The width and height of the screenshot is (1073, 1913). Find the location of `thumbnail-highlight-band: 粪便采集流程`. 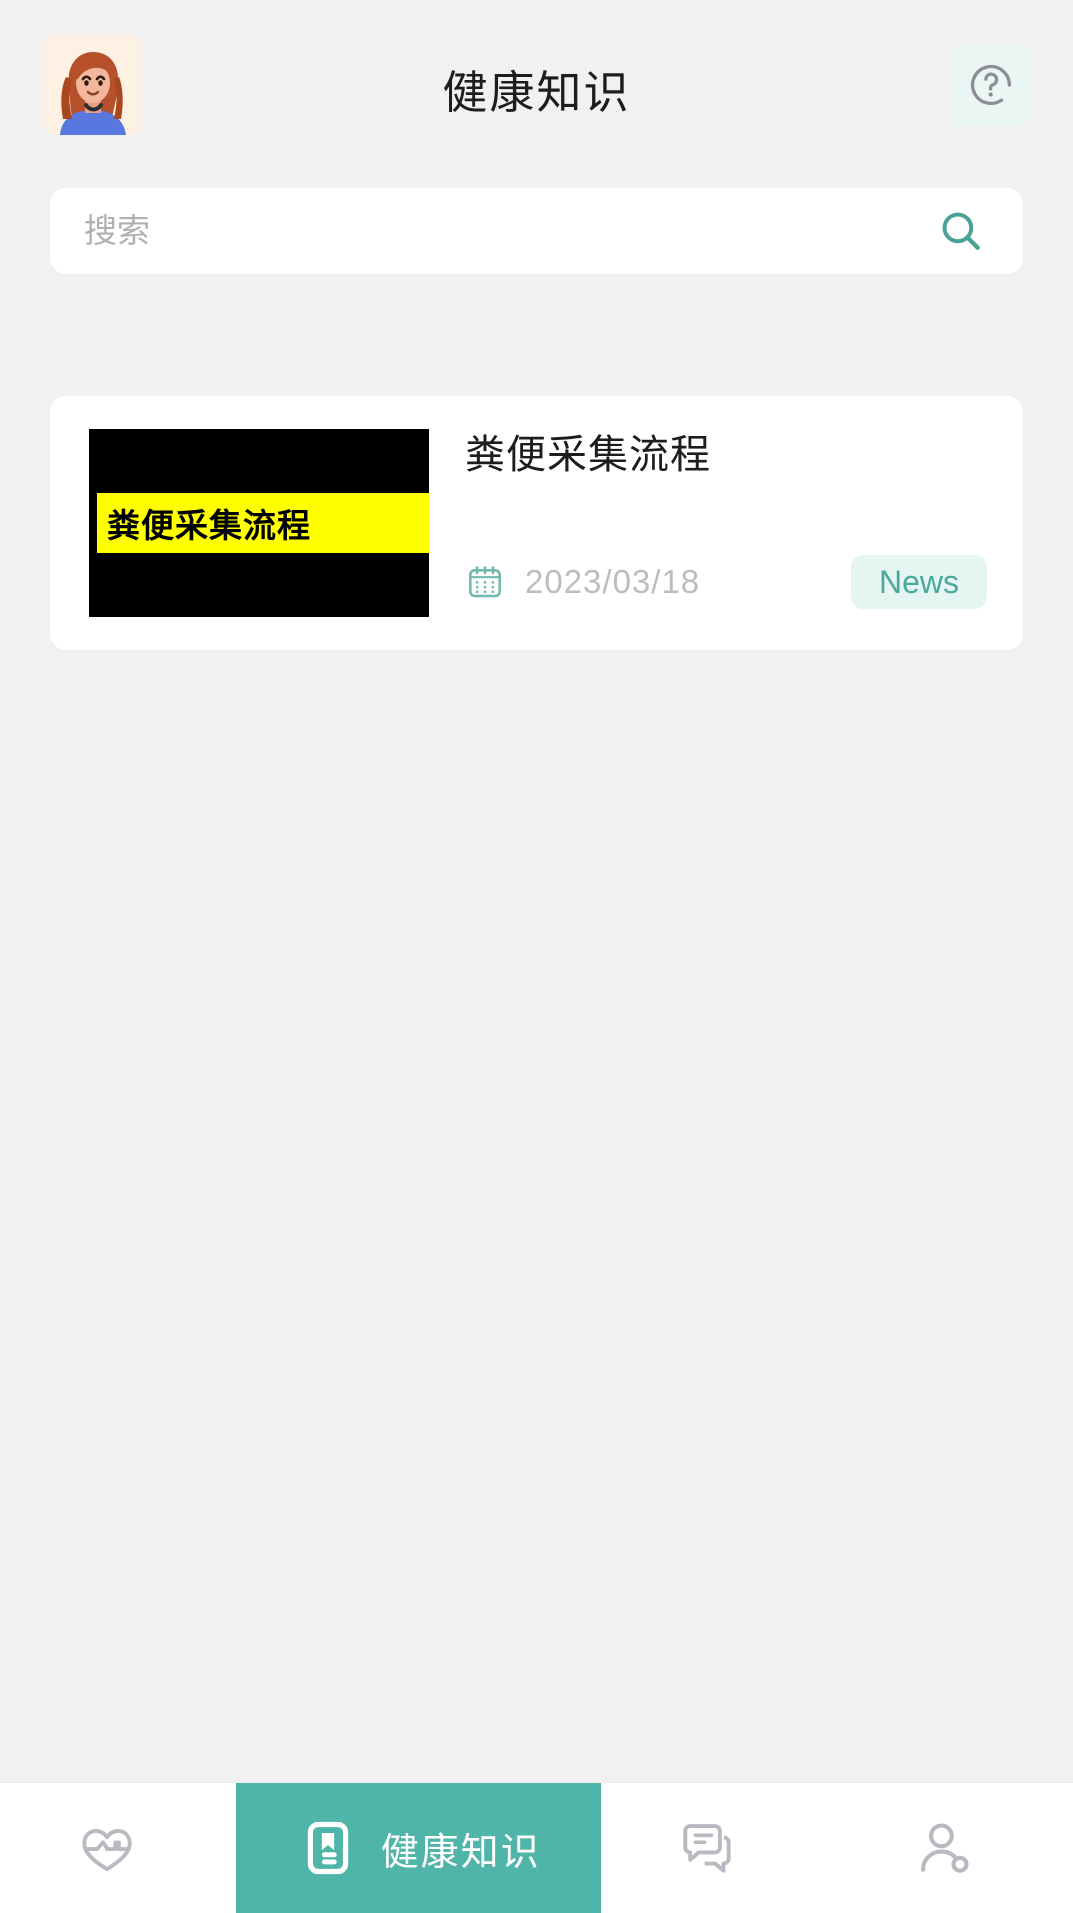

thumbnail-highlight-band: 粪便采集流程 is located at coordinates (263, 523).